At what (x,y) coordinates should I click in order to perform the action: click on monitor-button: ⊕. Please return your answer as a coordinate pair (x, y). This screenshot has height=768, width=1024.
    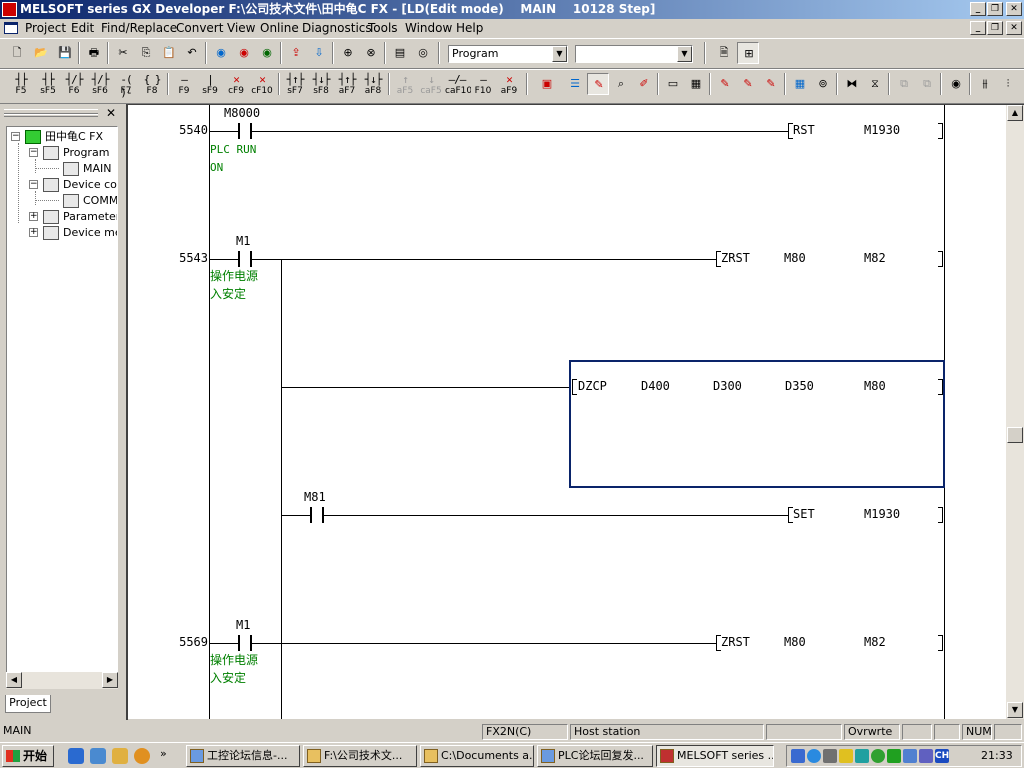
    Looking at the image, I should click on (348, 53).